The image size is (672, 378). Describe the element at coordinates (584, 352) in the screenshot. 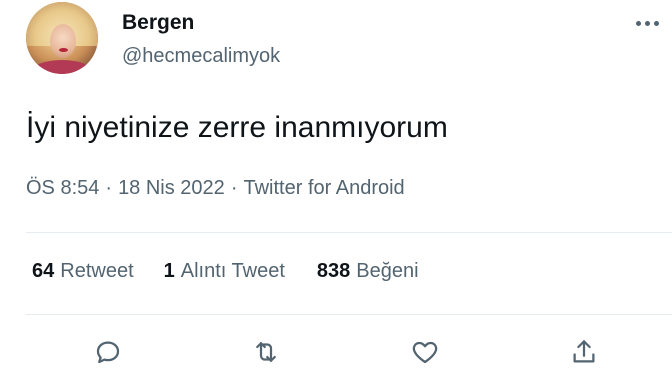

I see `share-icon` at that location.